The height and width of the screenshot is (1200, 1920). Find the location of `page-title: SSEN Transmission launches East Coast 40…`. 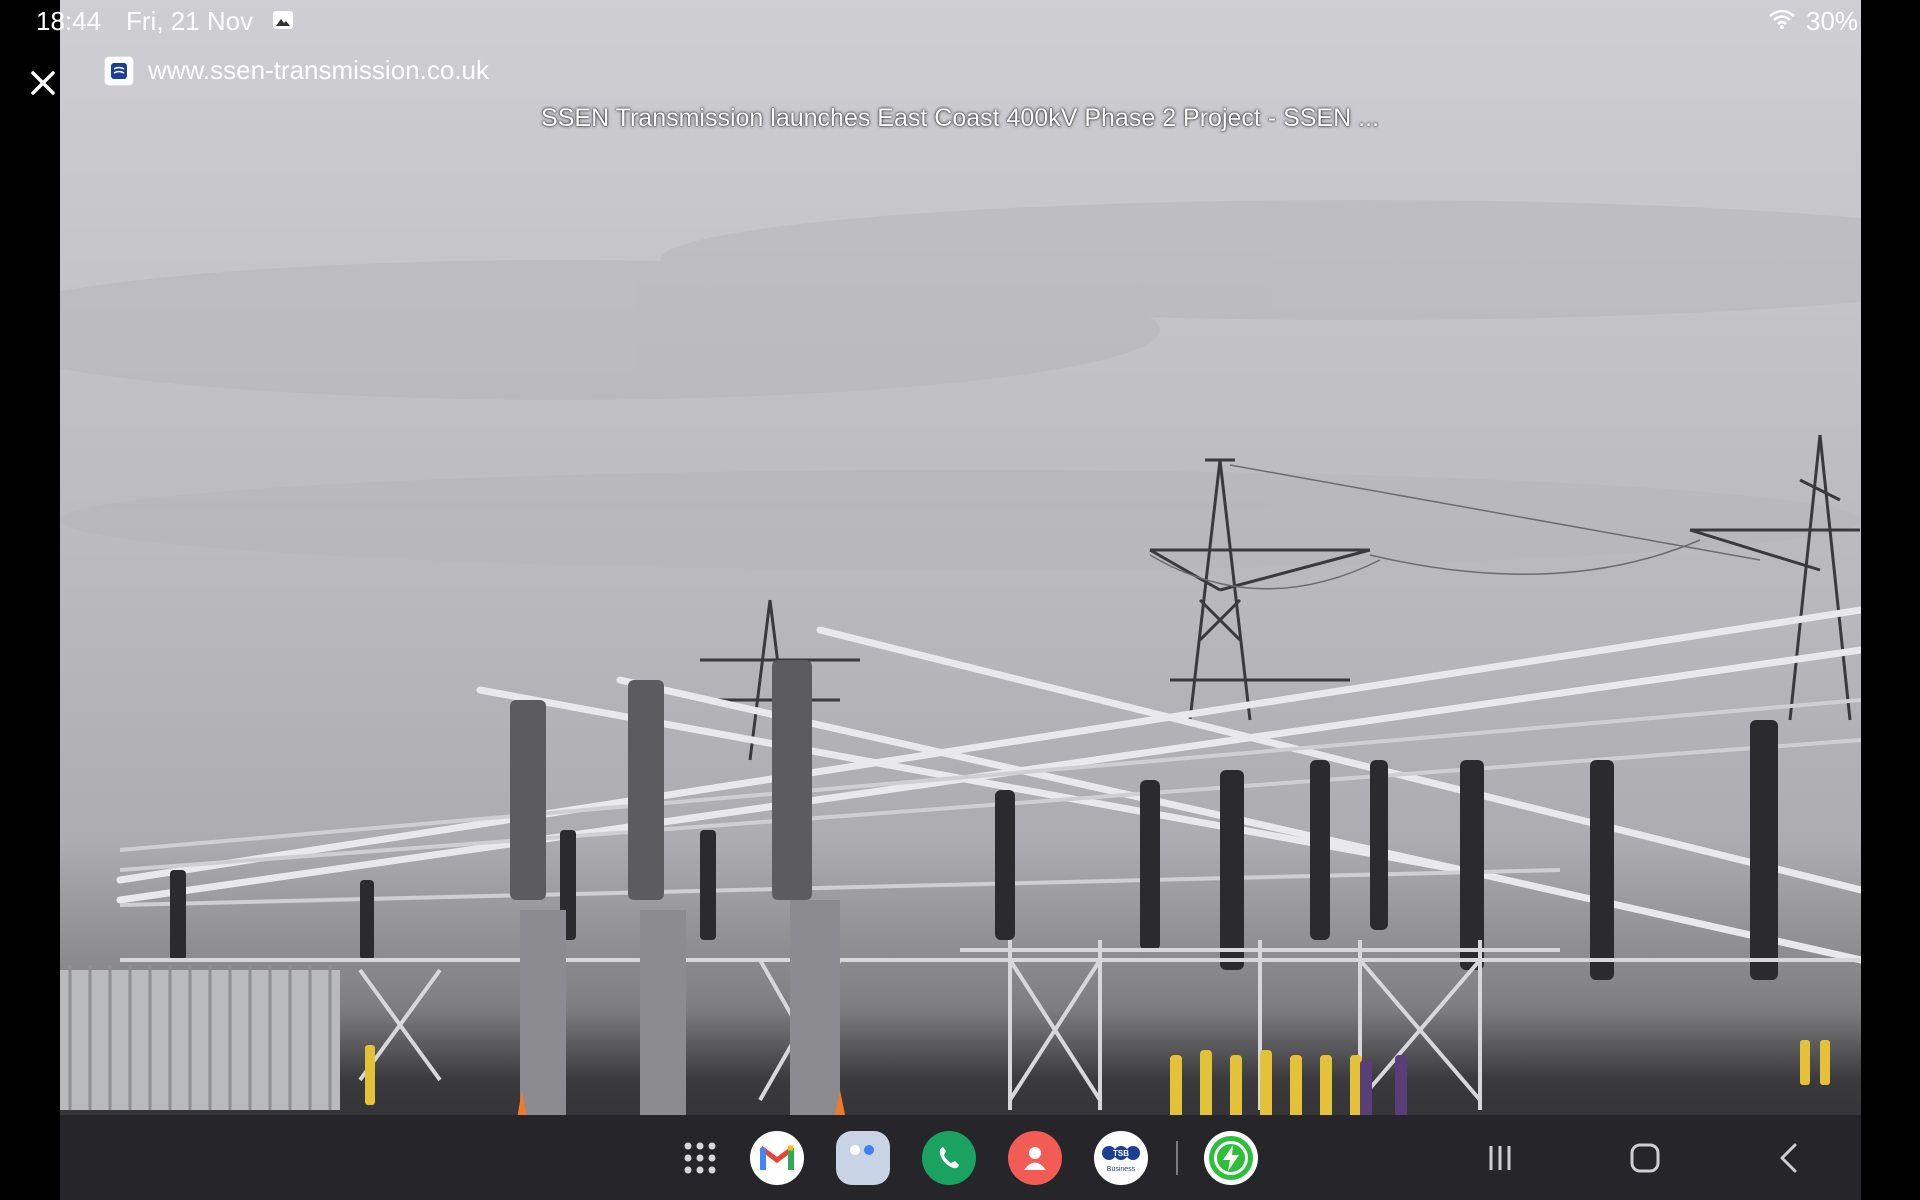

page-title: SSEN Transmission launches East Coast 40… is located at coordinates (960, 118).